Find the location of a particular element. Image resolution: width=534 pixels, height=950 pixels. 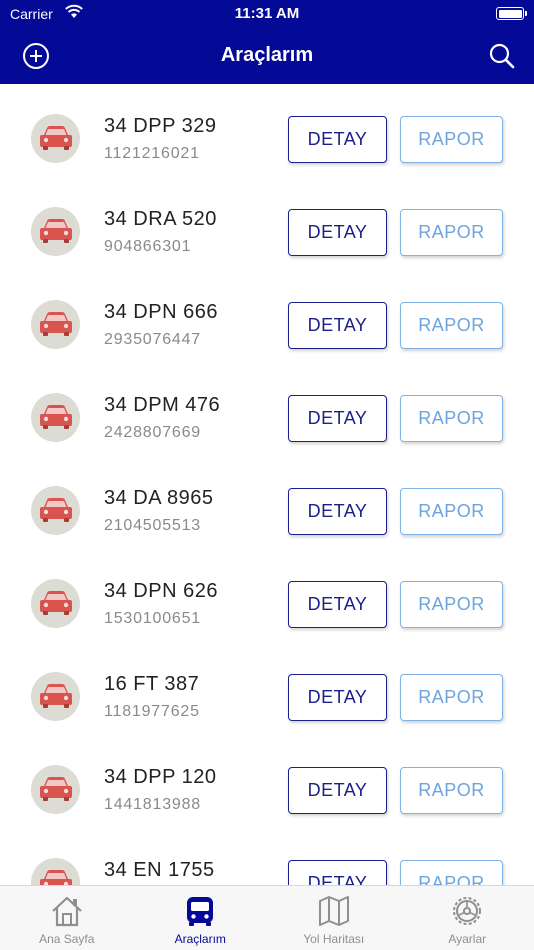

vehicle-plate: 34 DPM 476 is located at coordinates (162, 405).